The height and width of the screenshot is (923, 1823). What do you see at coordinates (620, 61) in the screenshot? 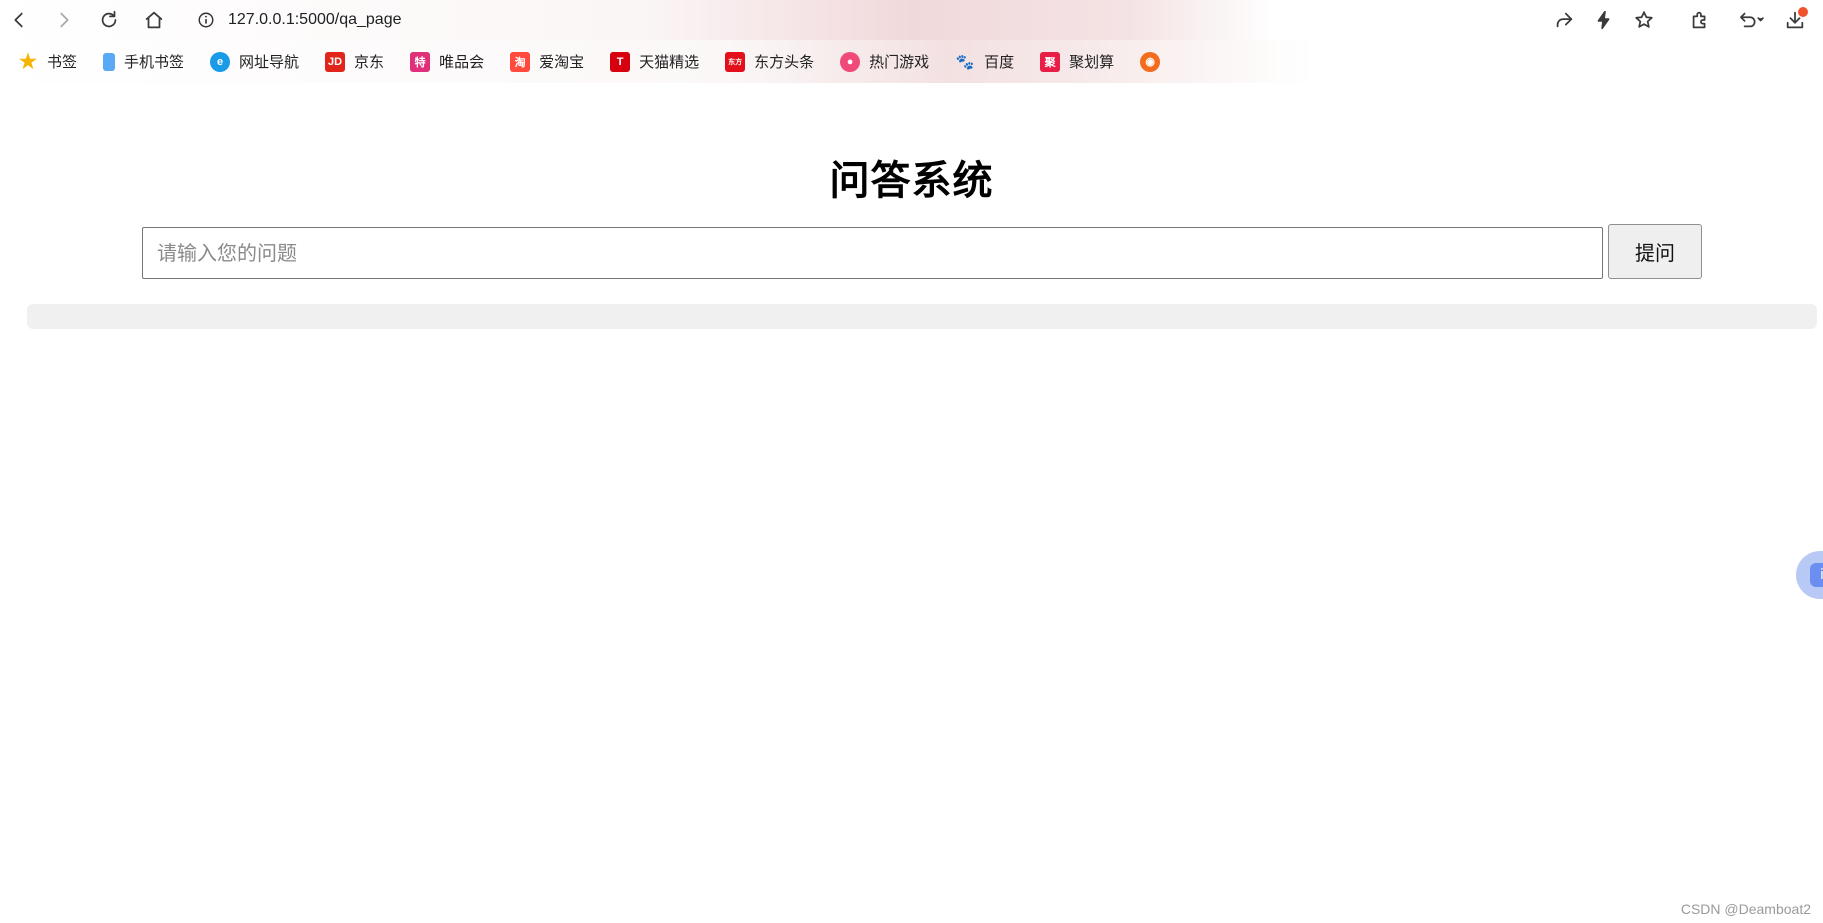
I see `tmall-icon: T` at bounding box center [620, 61].